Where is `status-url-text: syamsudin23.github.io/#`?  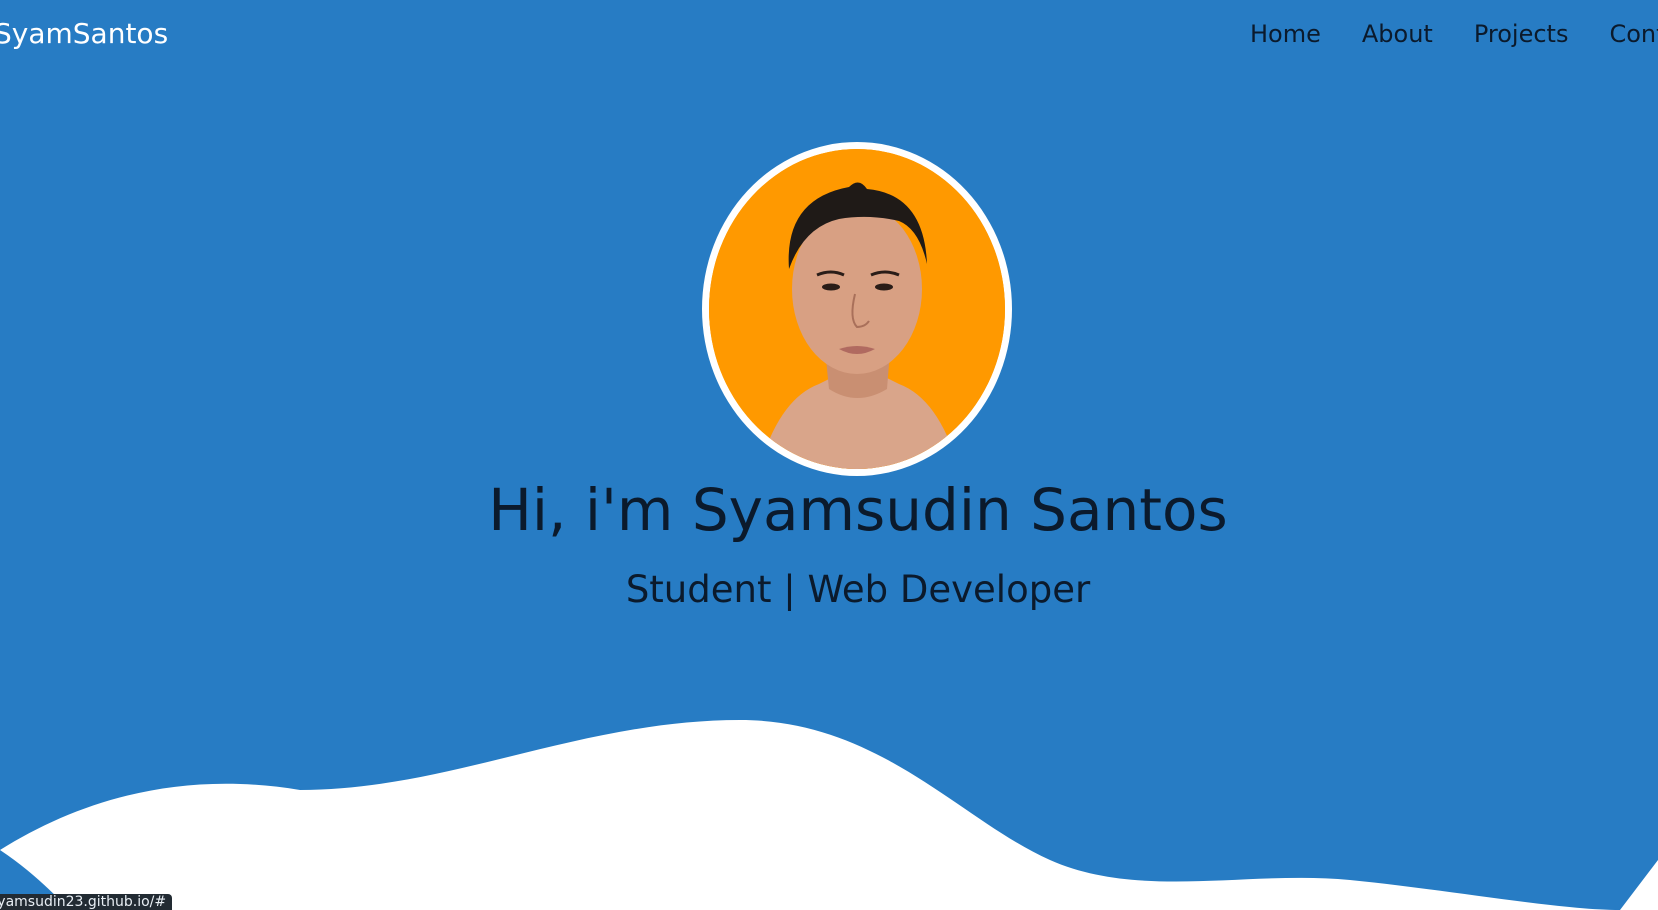
status-url-text: syamsudin23.github.io/# is located at coordinates (83, 902).